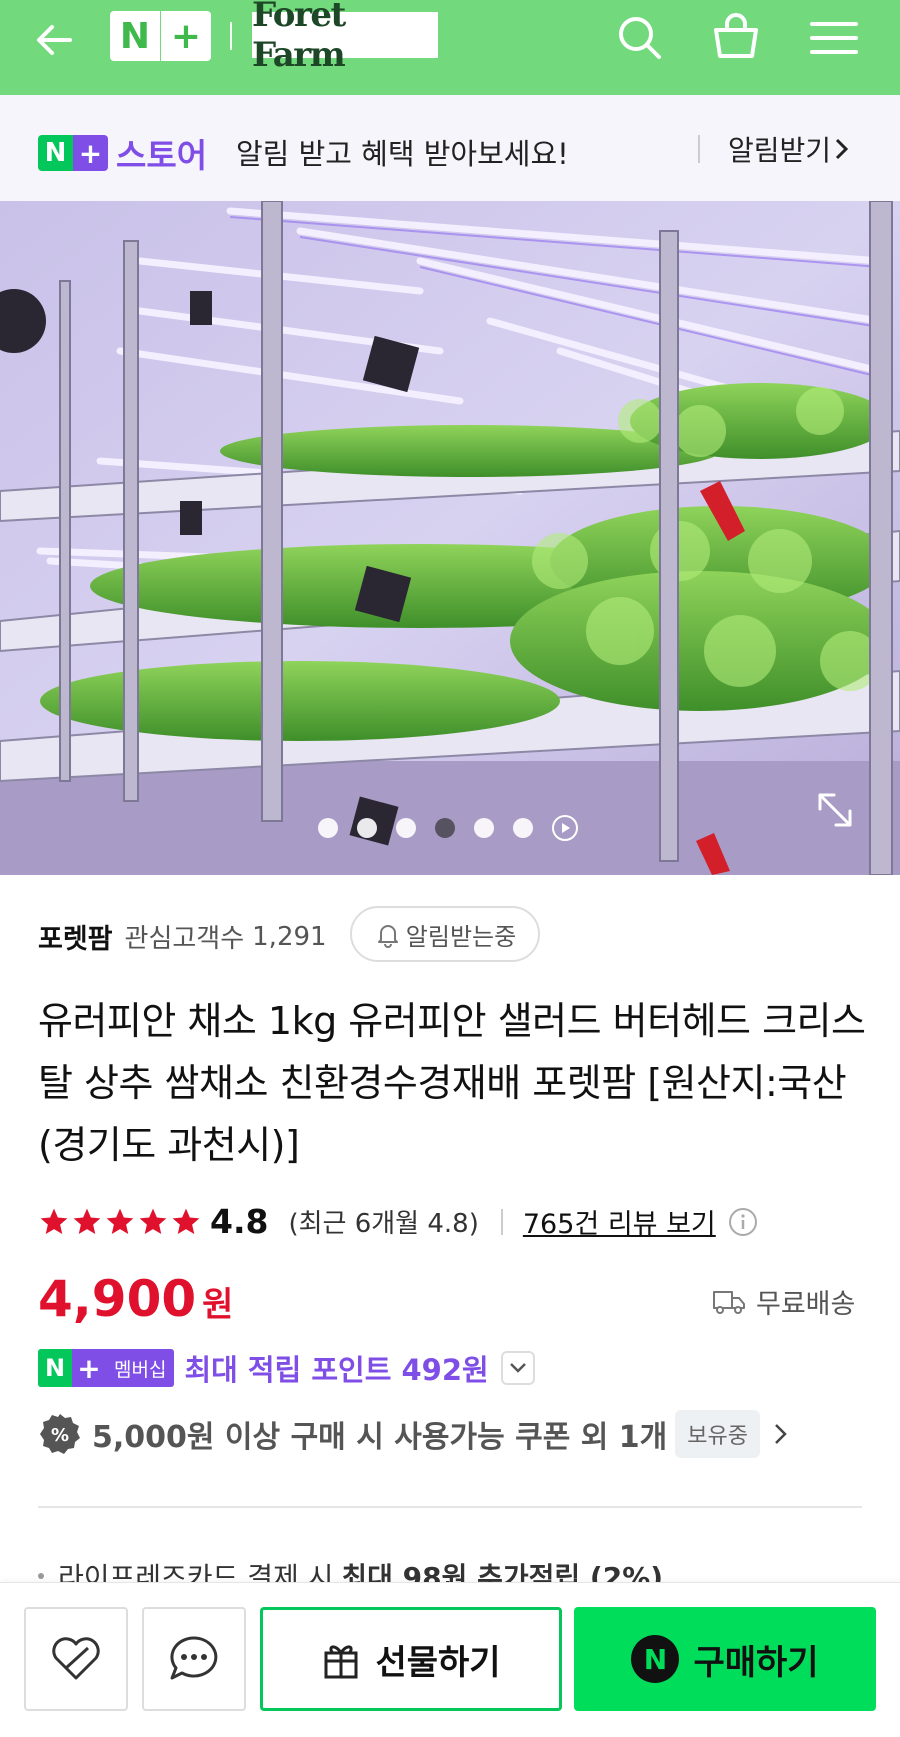  I want to click on logo-plus: +, so click(186, 36).